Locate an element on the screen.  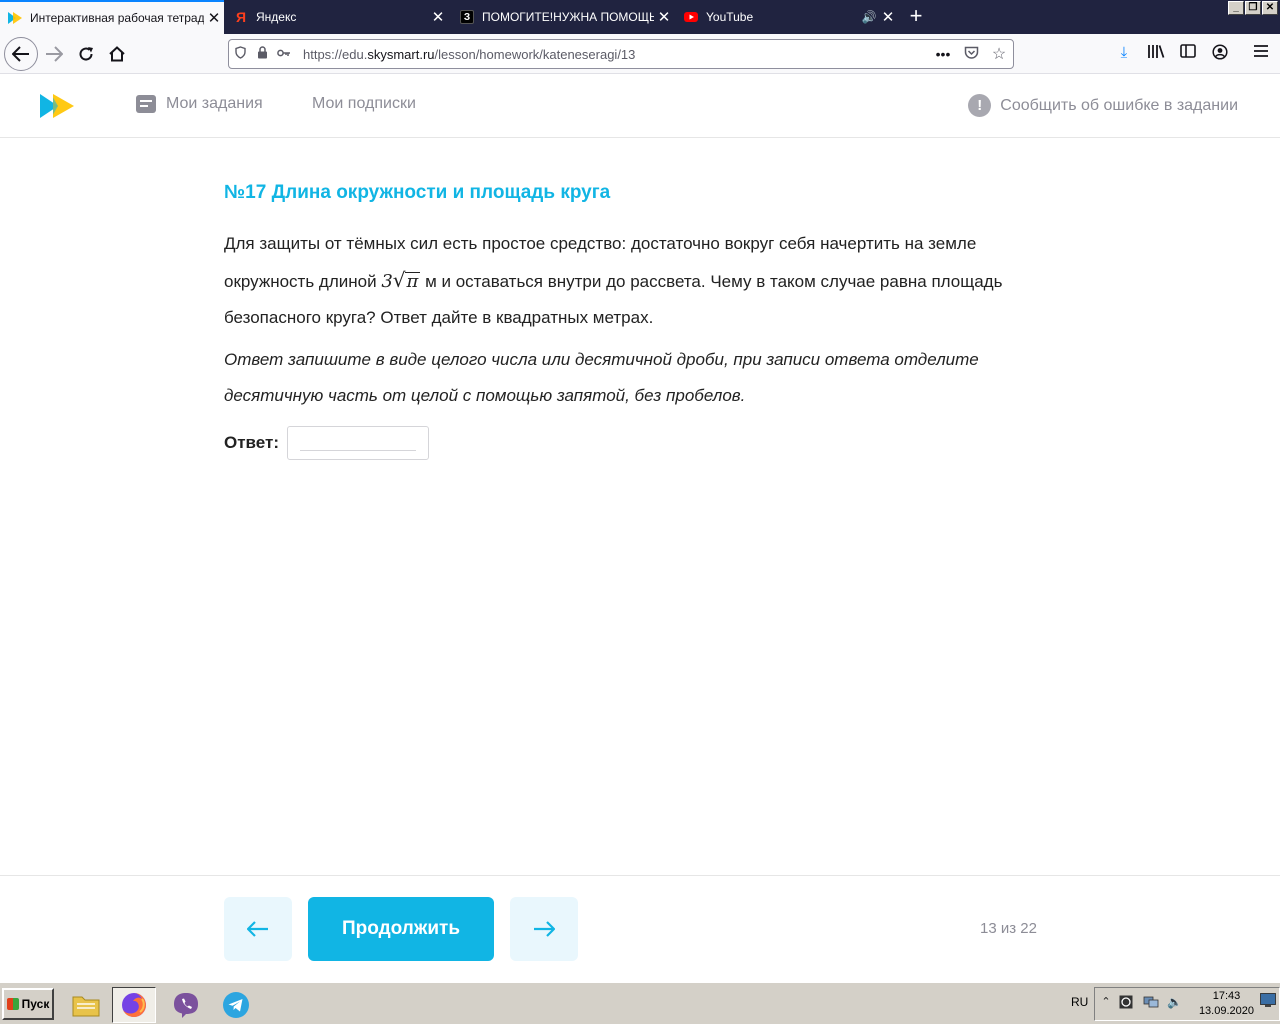
report-error-label: Сообщить об ошибке в задании is located at coordinates (1119, 105).